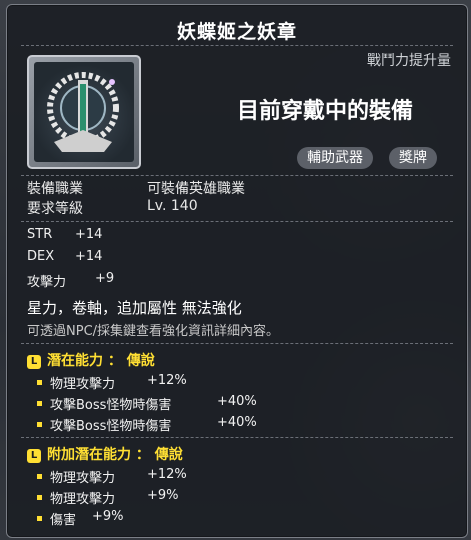  What do you see at coordinates (196, 189) in the screenshot?
I see `job-requirement-value: 可裝備英雄職業` at bounding box center [196, 189].